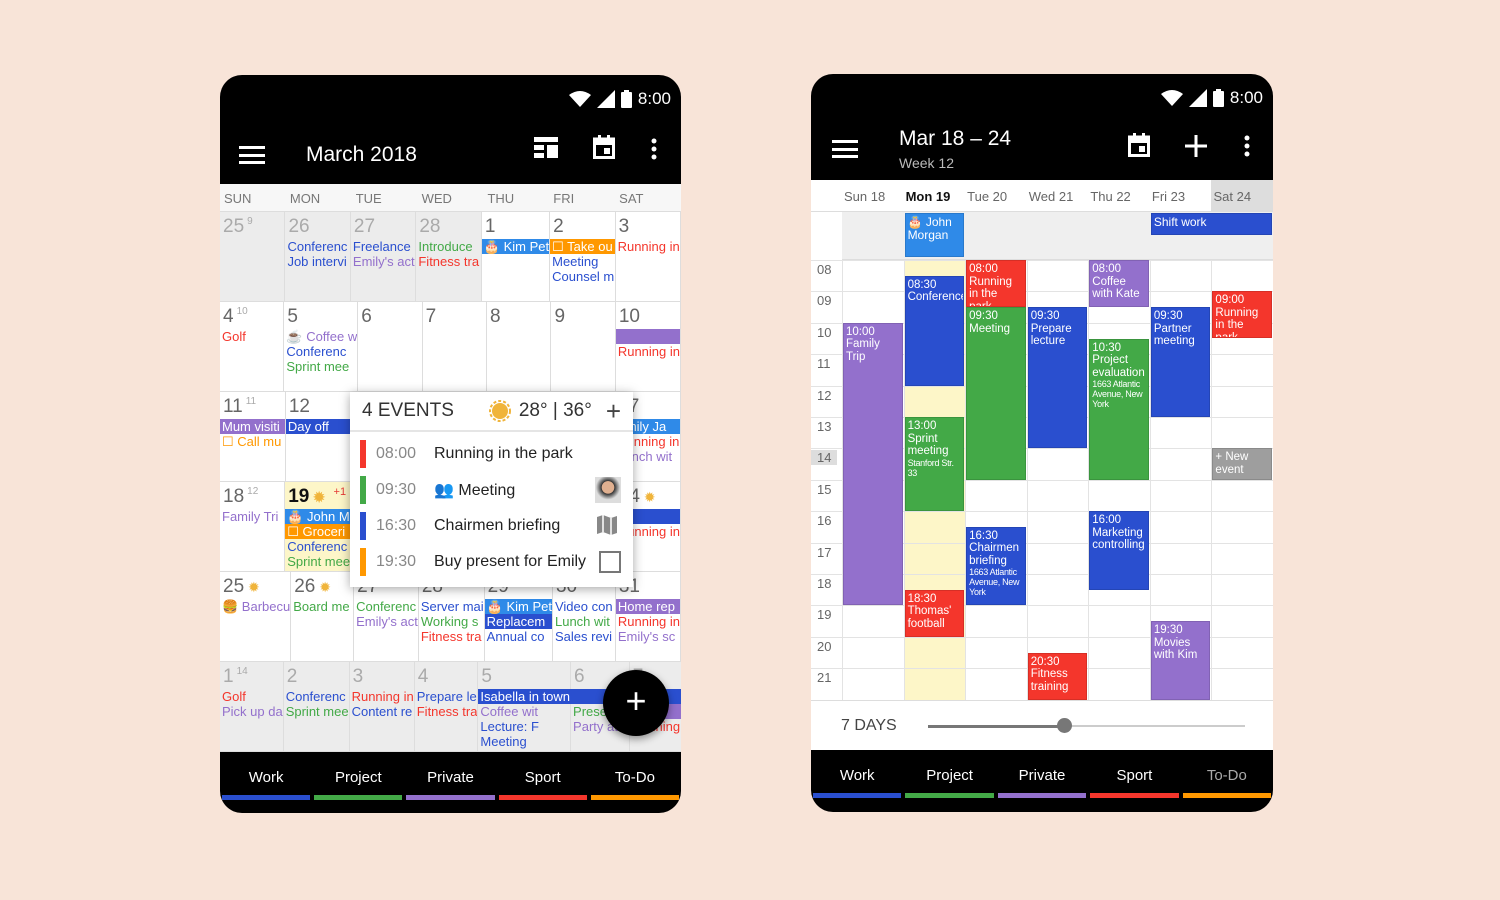 The height and width of the screenshot is (900, 1500). I want to click on all-day-event: Shift work, so click(1211, 224).